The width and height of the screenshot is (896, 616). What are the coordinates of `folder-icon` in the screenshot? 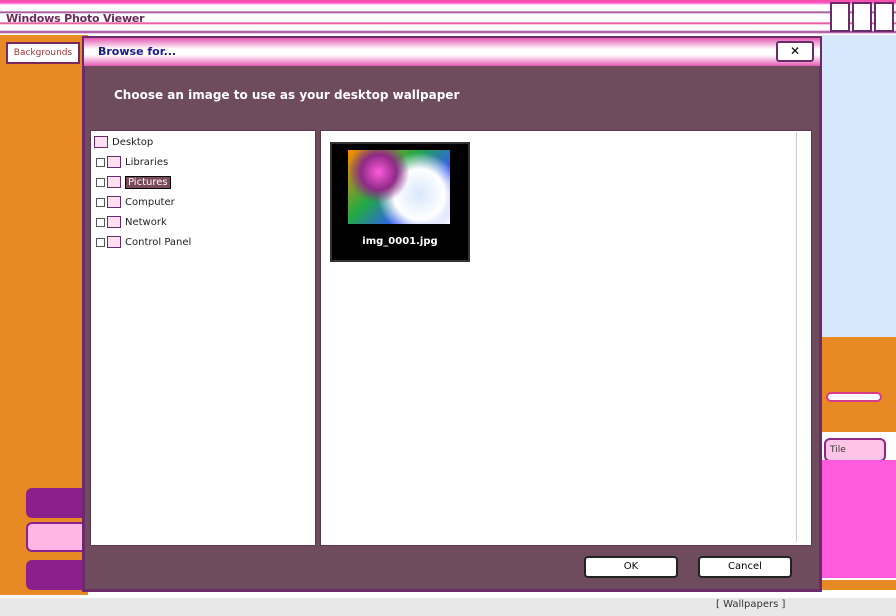 It's located at (114, 182).